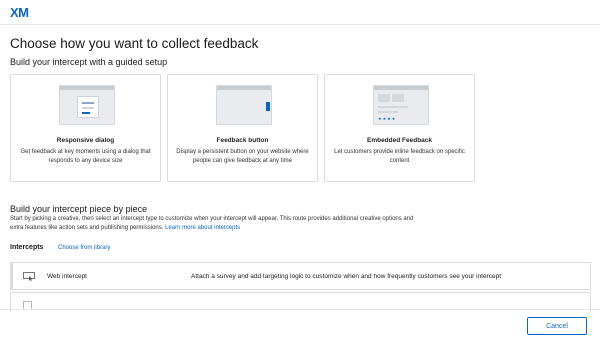 Image resolution: width=600 pixels, height=338 pixels. Describe the element at coordinates (244, 105) in the screenshot. I see `feedback-button-illustration` at that location.